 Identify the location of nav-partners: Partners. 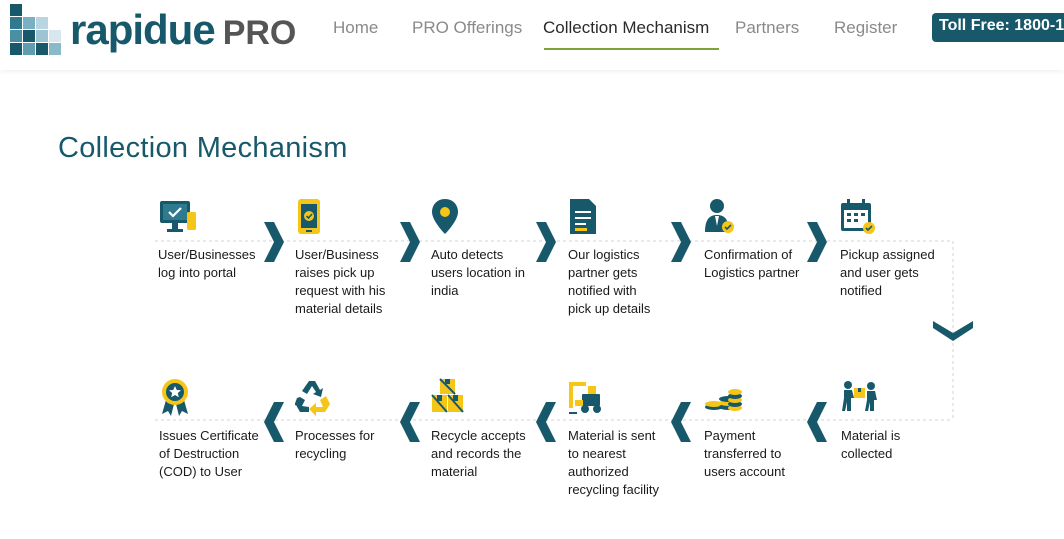
(767, 28).